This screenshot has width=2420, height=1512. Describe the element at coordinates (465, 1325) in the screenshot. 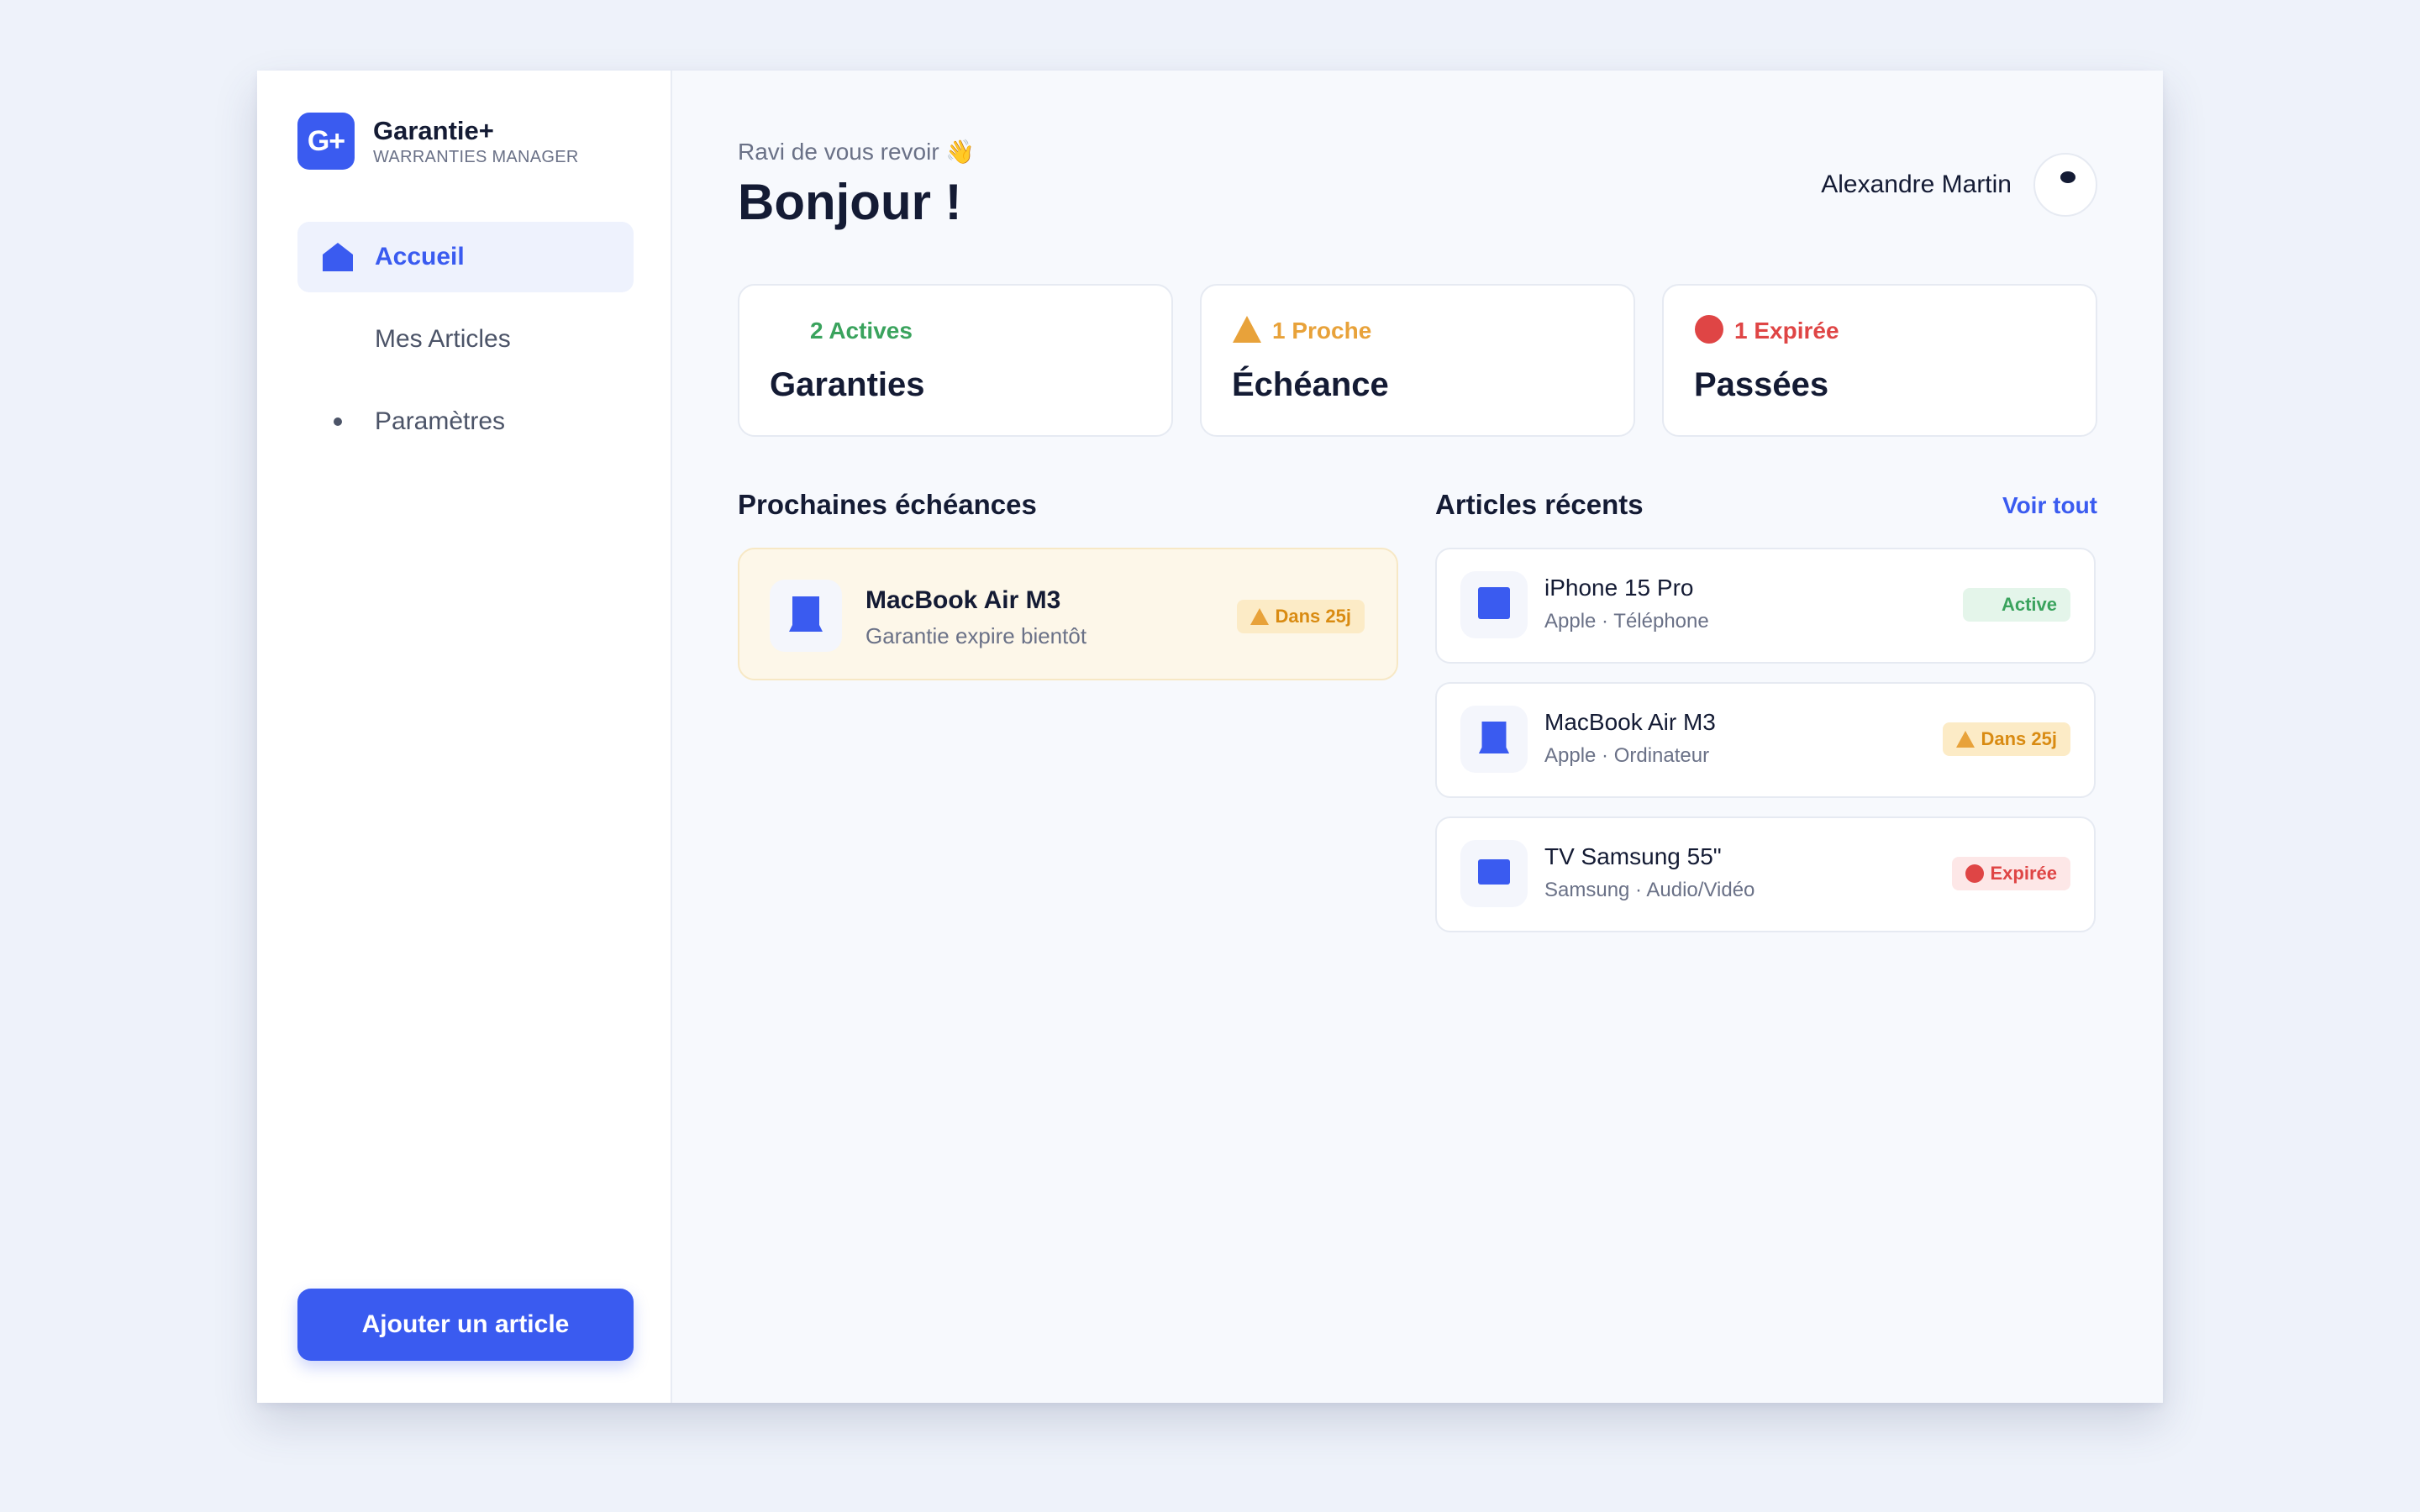

I see `add-article-button: Ajouter un article` at that location.